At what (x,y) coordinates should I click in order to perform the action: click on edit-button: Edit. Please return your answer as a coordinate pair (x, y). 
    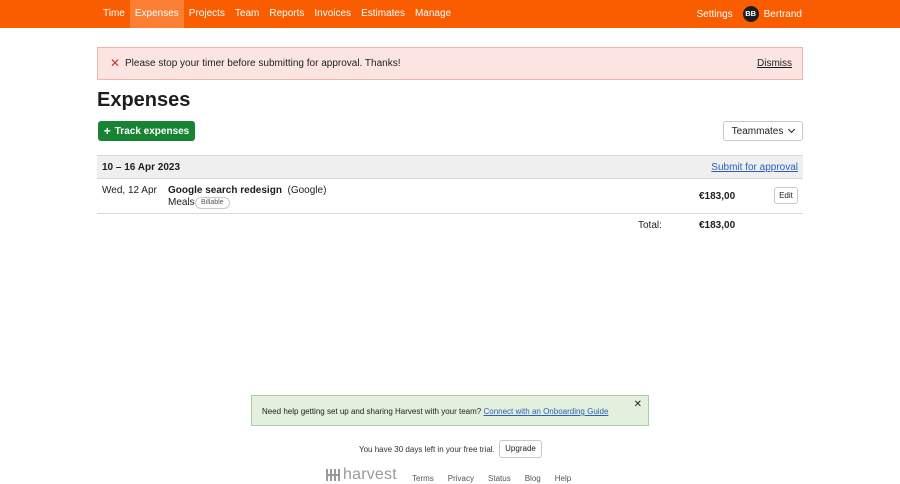
    Looking at the image, I should click on (786, 195).